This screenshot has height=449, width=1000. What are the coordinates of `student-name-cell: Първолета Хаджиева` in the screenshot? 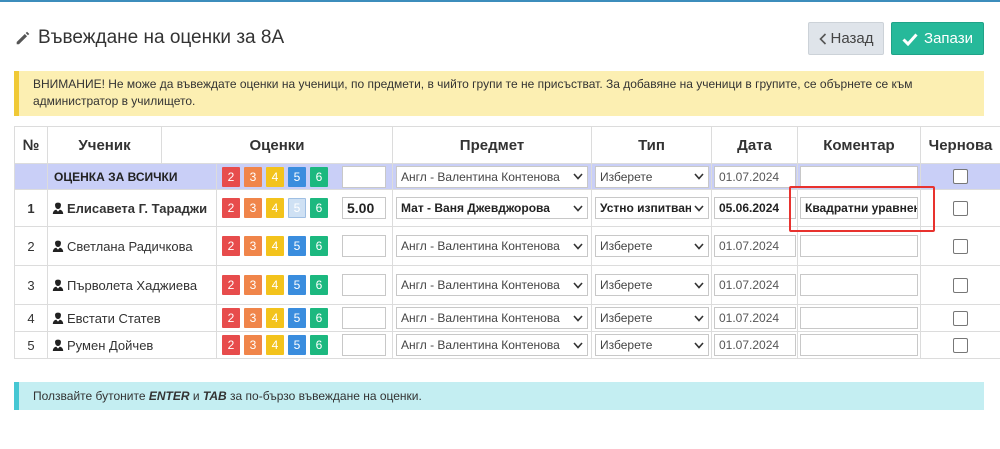 It's located at (132, 285).